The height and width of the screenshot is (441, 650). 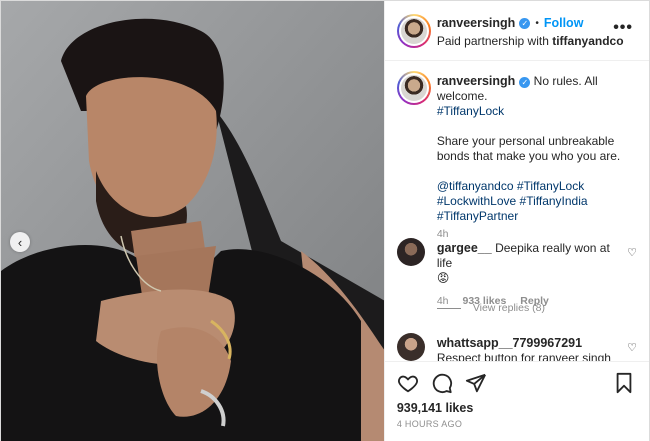 What do you see at coordinates (470, 111) in the screenshot?
I see `hashtag-link: #TiffanyLock` at bounding box center [470, 111].